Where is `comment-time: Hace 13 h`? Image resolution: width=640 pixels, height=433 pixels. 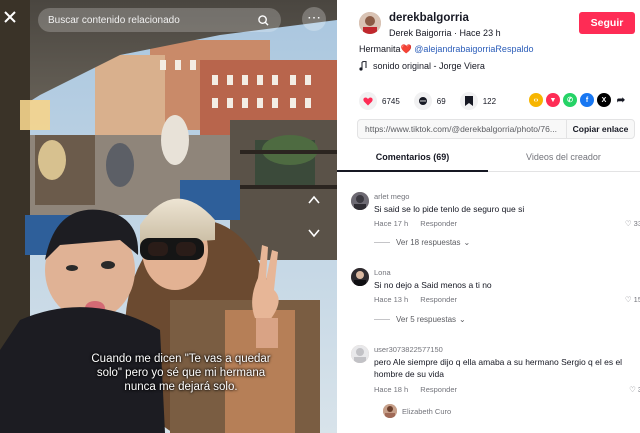 comment-time: Hace 13 h is located at coordinates (391, 299).